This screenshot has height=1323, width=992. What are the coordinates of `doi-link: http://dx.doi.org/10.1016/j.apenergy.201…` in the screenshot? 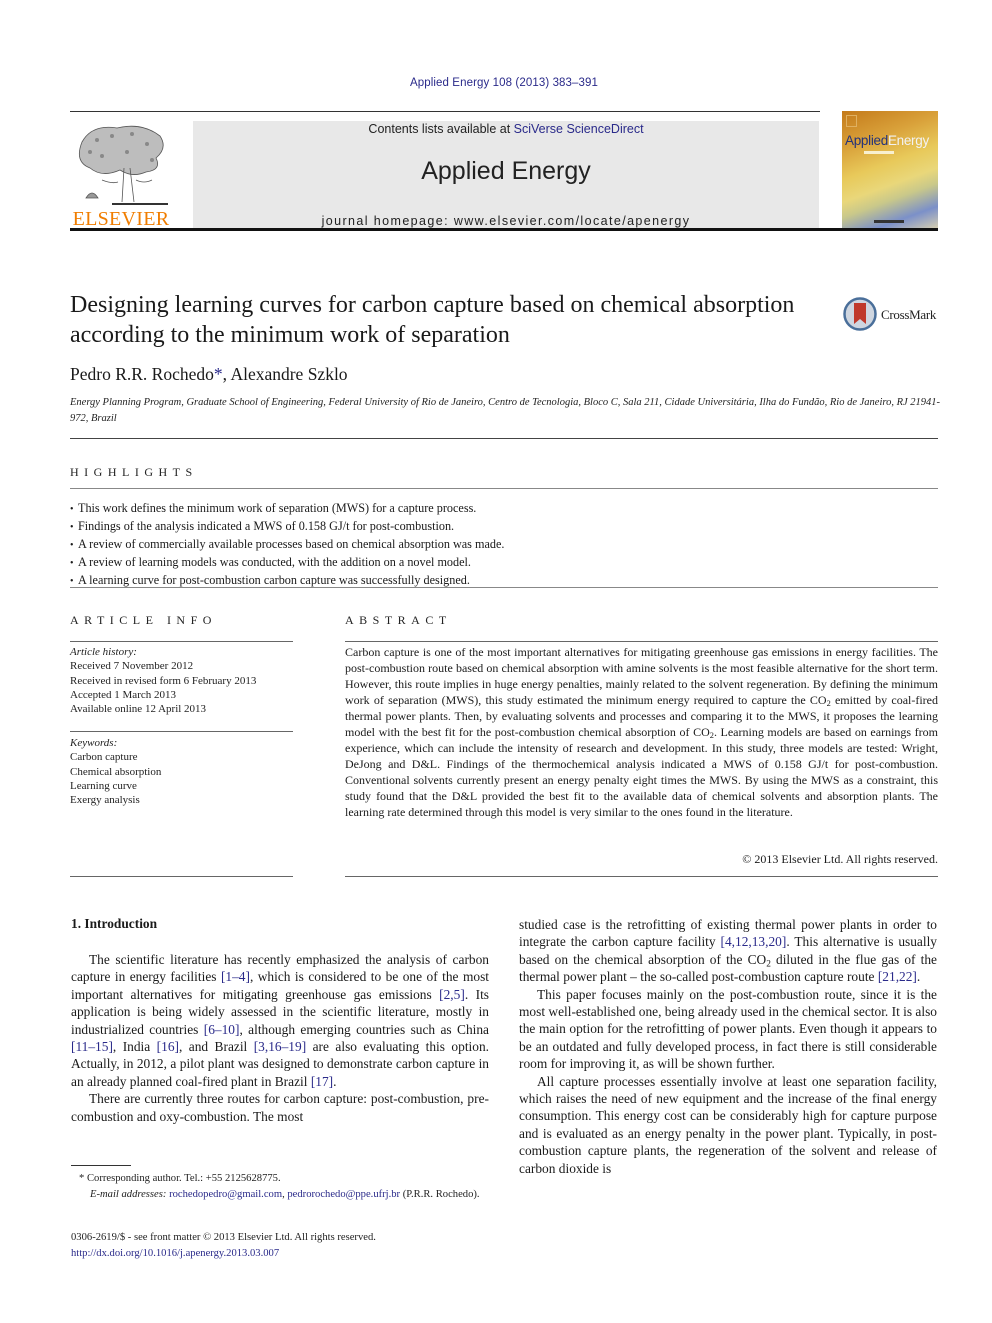 It's located at (175, 1253).